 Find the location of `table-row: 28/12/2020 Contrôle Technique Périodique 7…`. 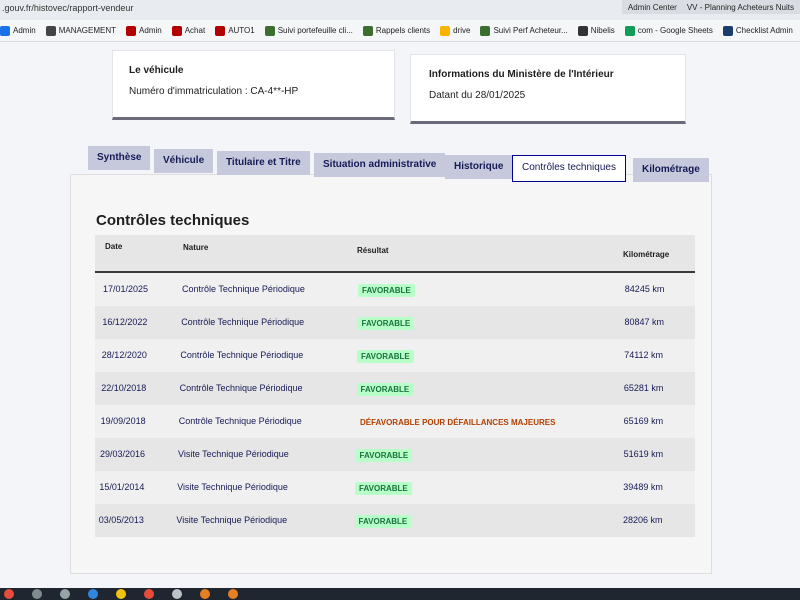

table-row: 28/12/2020 Contrôle Technique Périodique 7… is located at coordinates (395, 355).